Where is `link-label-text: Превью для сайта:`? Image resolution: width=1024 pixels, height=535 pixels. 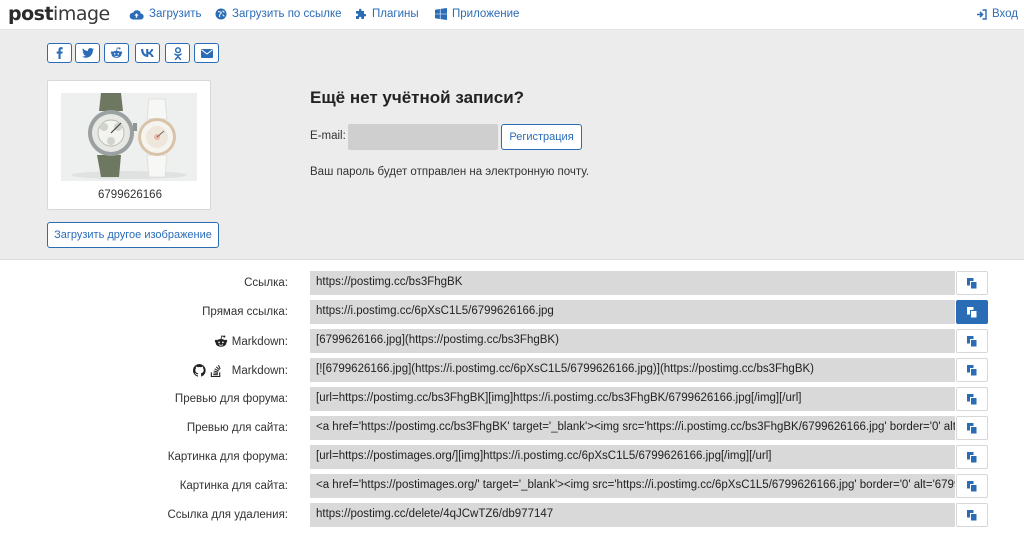
link-label-text: Превью для сайта: is located at coordinates (237, 428).